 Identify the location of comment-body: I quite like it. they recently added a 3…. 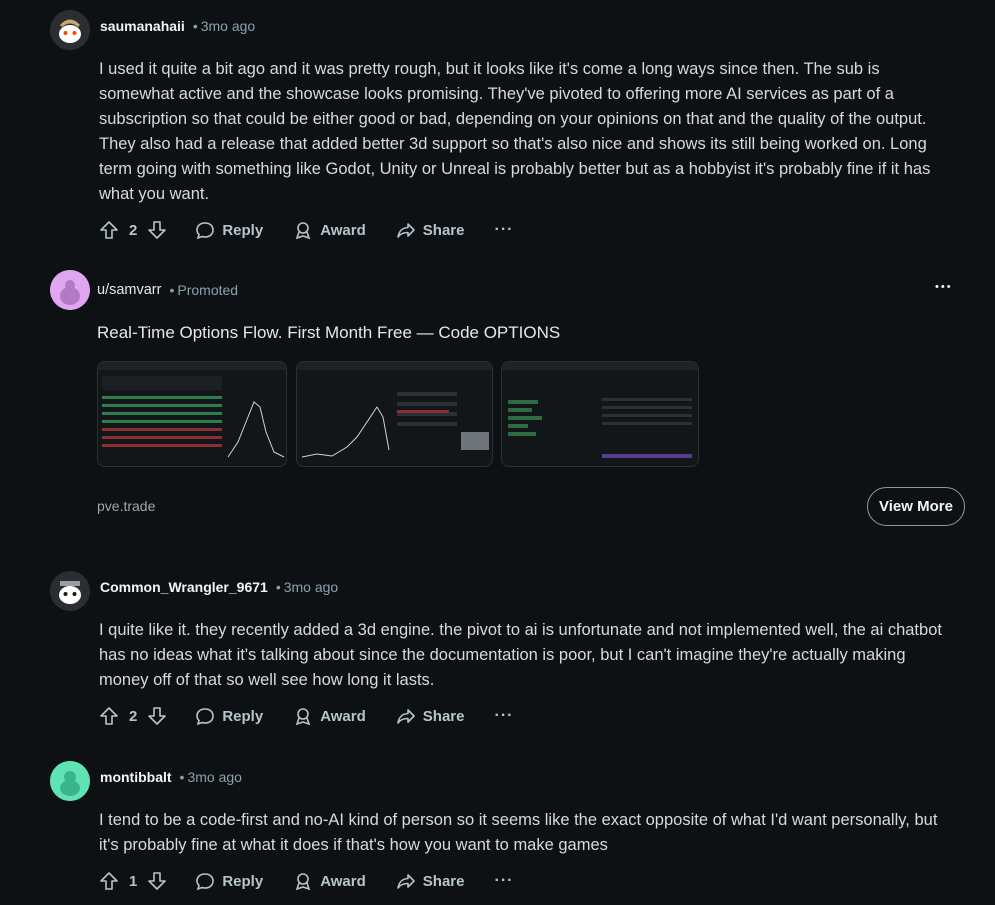
(520, 655).